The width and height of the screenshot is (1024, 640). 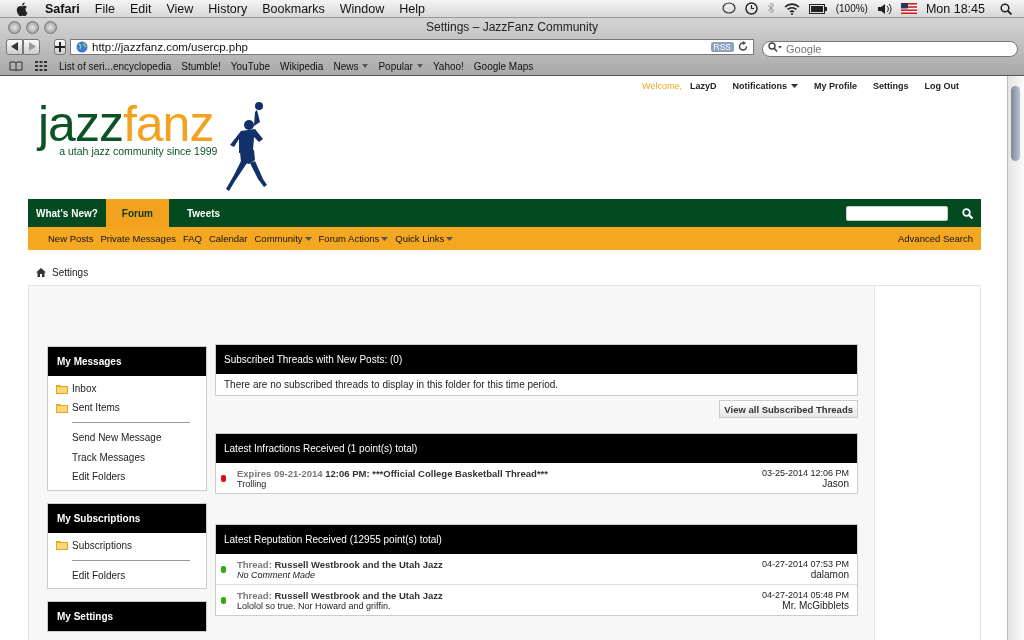 I want to click on app-menu: Safari, so click(x=62, y=8).